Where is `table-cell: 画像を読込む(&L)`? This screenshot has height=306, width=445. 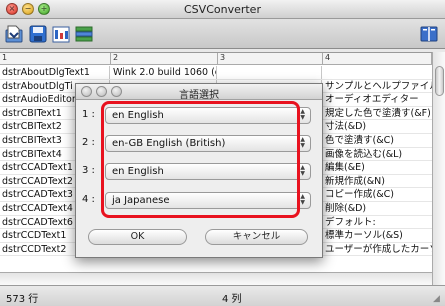 table-cell: 画像を読込む(&L) is located at coordinates (377, 154).